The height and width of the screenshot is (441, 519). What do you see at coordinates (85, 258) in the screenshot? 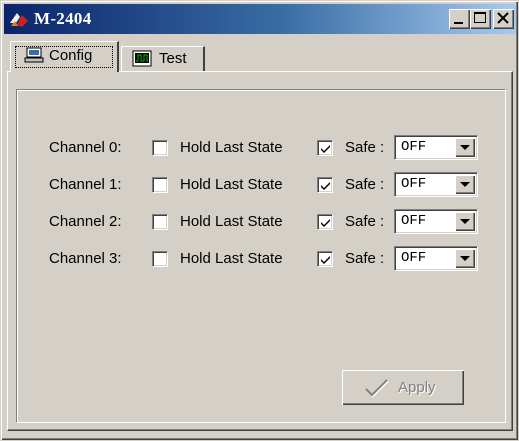
I see `channel-label: Channel 3:` at bounding box center [85, 258].